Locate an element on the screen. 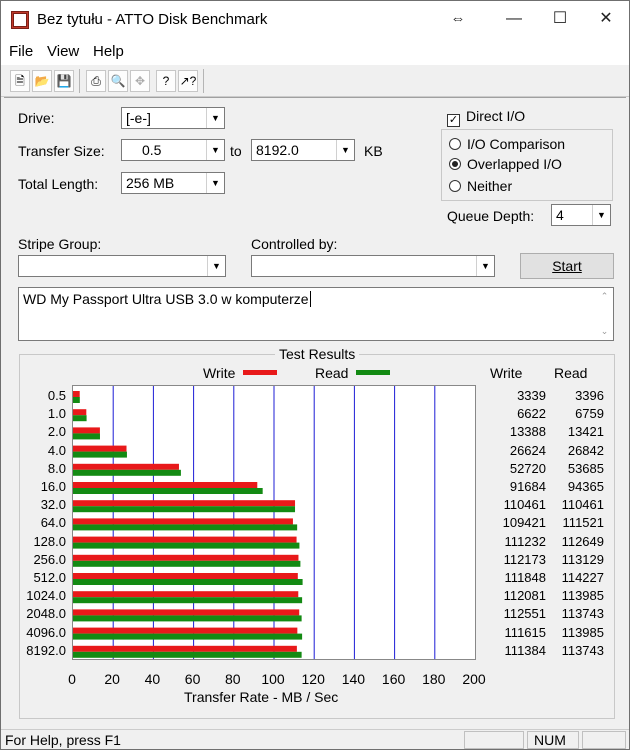 Image resolution: width=630 pixels, height=750 pixels. queue-depth-select: 4 ▼ is located at coordinates (581, 215).